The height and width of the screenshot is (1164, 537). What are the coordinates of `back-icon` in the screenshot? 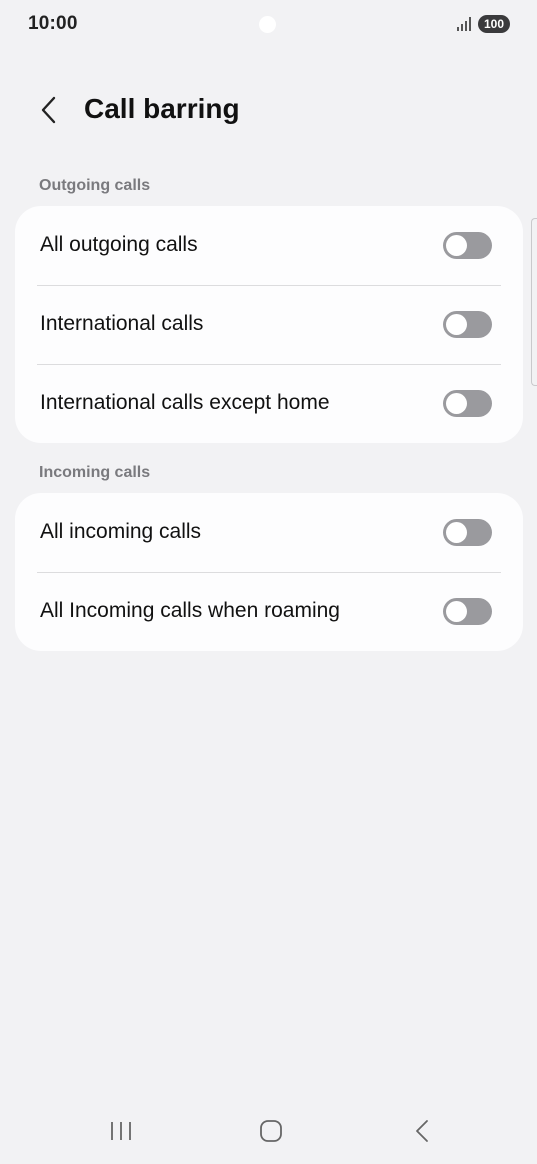 It's located at (422, 1131).